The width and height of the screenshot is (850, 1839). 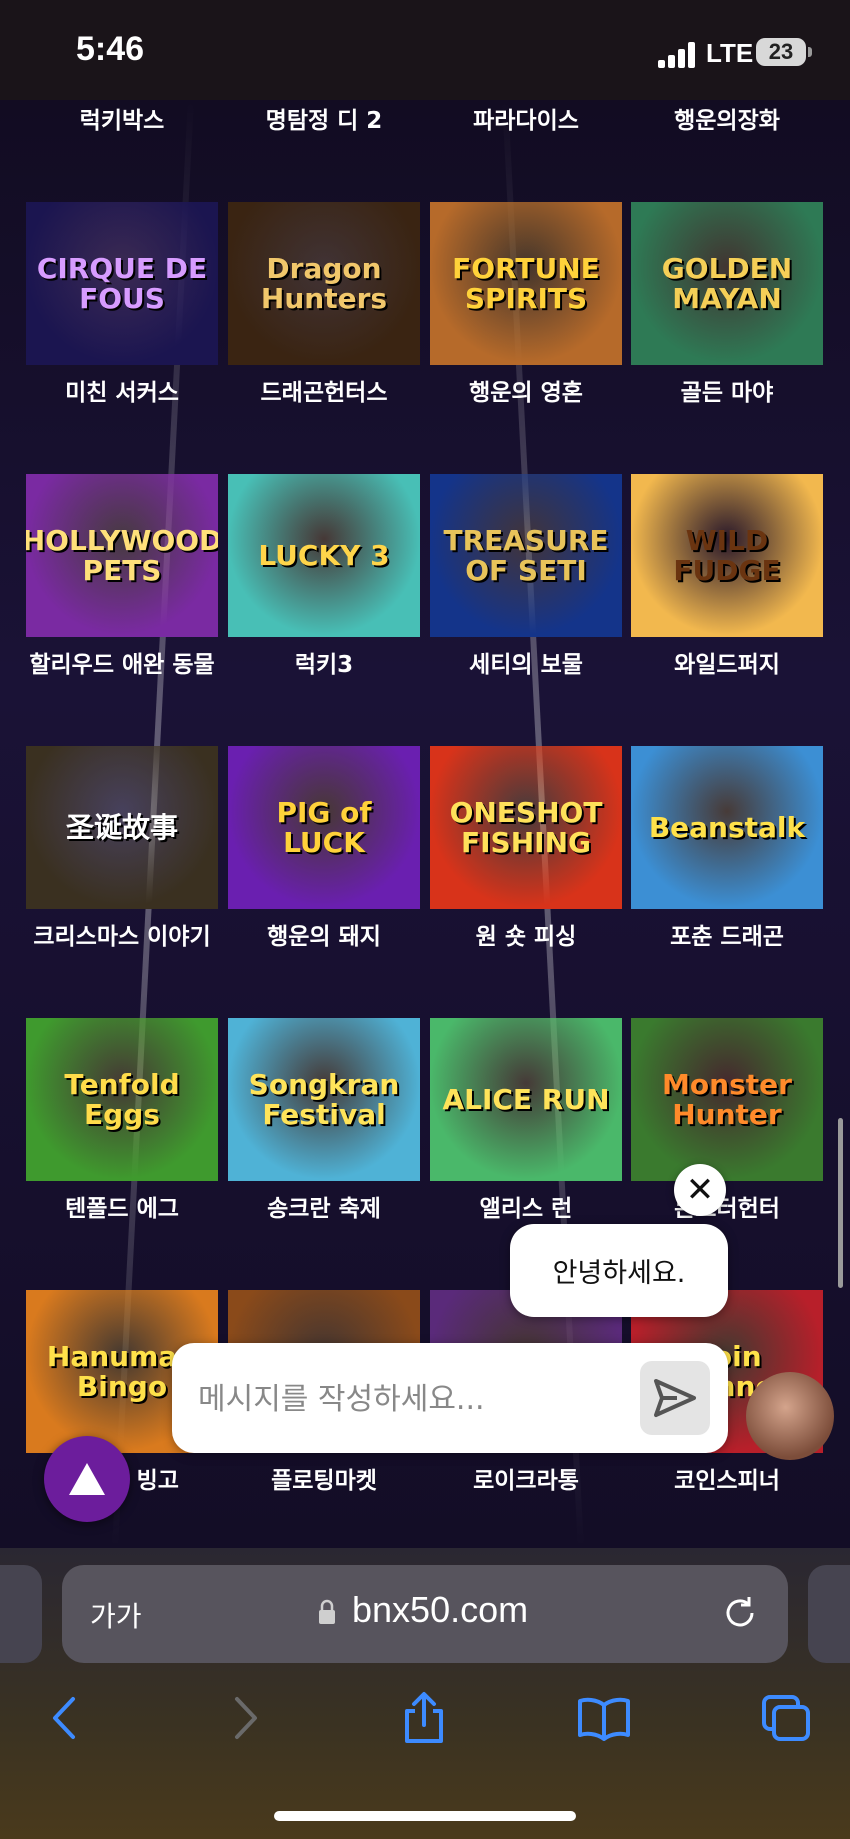 I want to click on game-thumbnail: TREASURE OF SETI, so click(x=526, y=555).